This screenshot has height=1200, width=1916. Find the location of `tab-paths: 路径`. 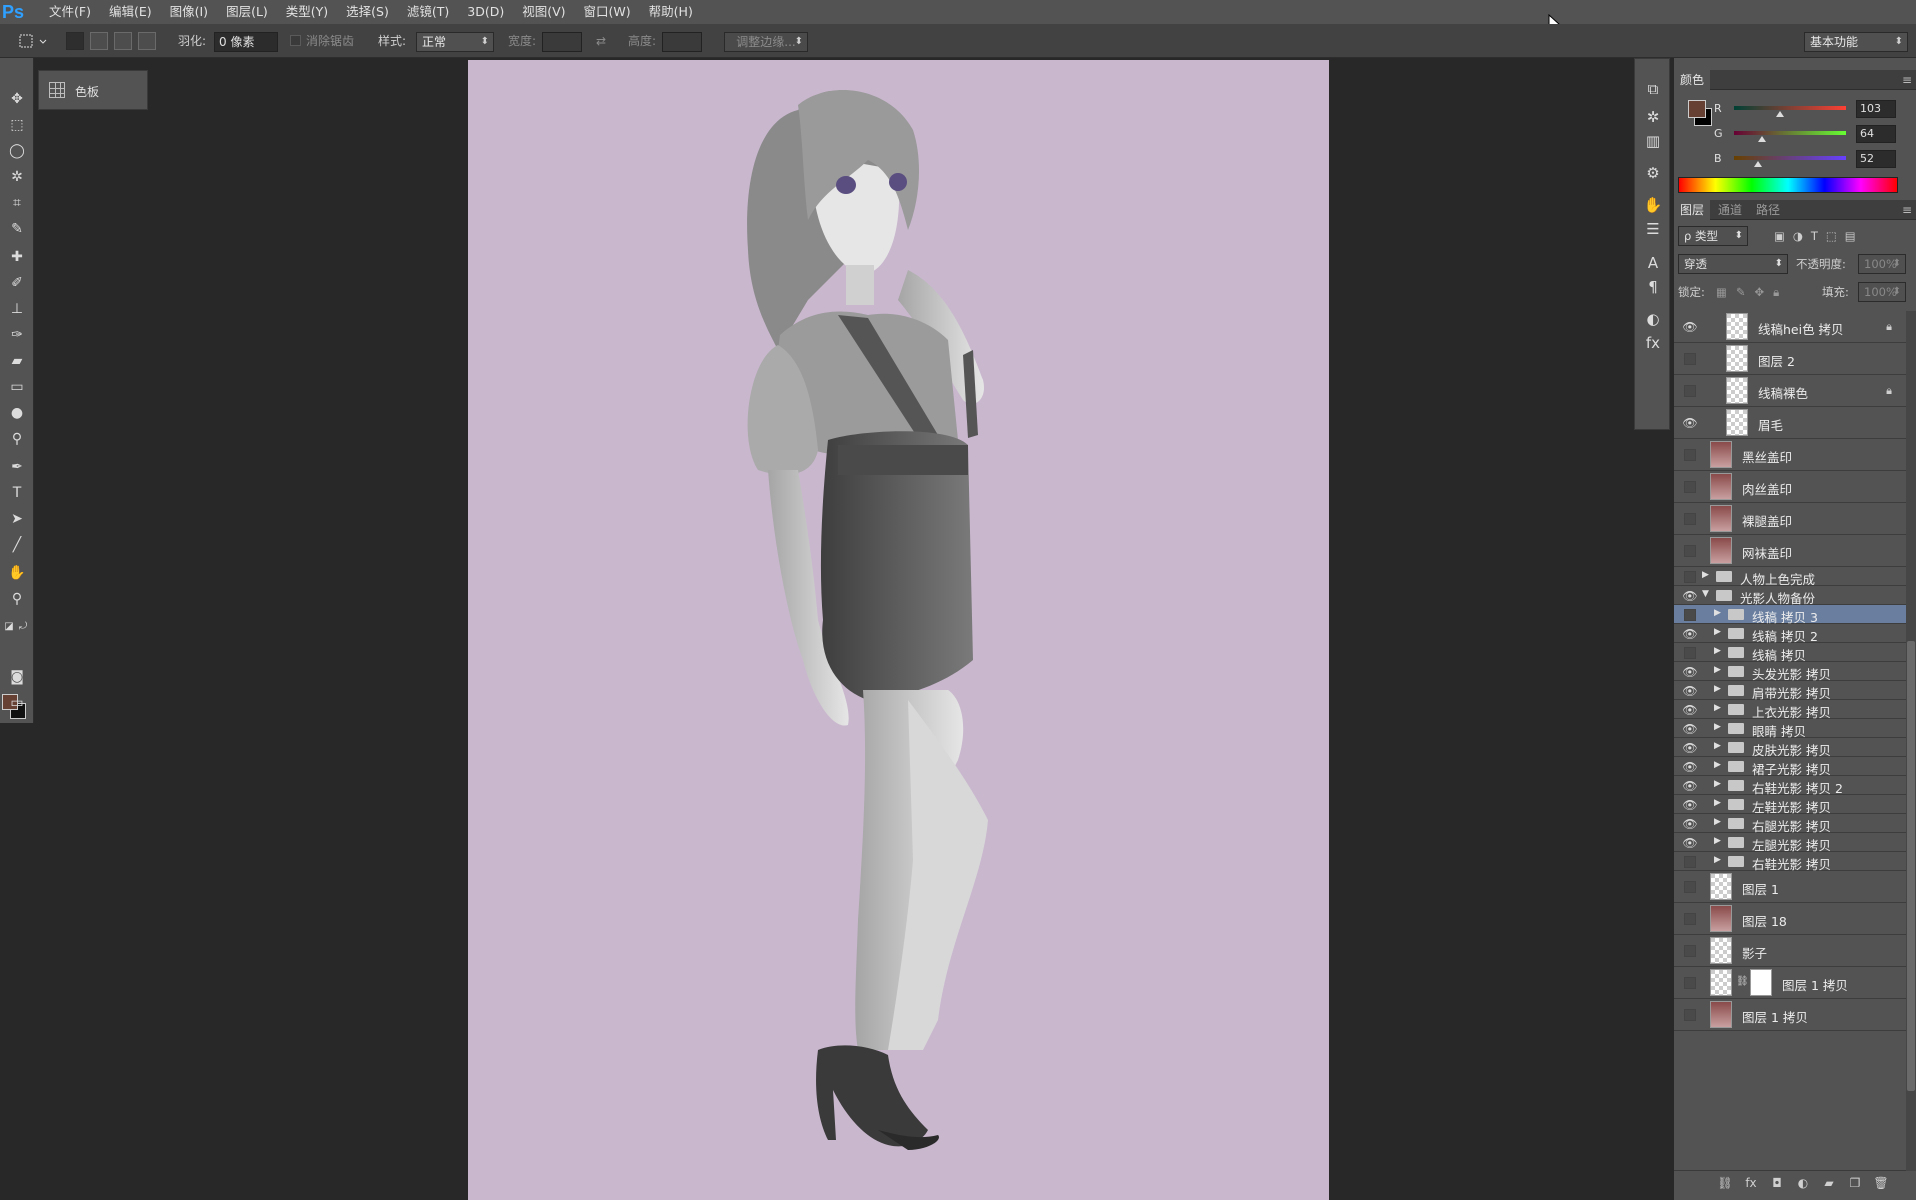

tab-paths: 路径 is located at coordinates (1768, 210).